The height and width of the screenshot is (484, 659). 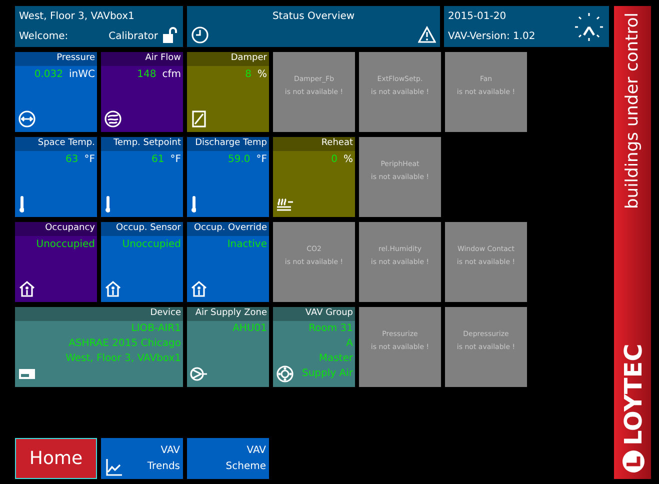 What do you see at coordinates (313, 17) in the screenshot?
I see `status-title: Status Overview` at bounding box center [313, 17].